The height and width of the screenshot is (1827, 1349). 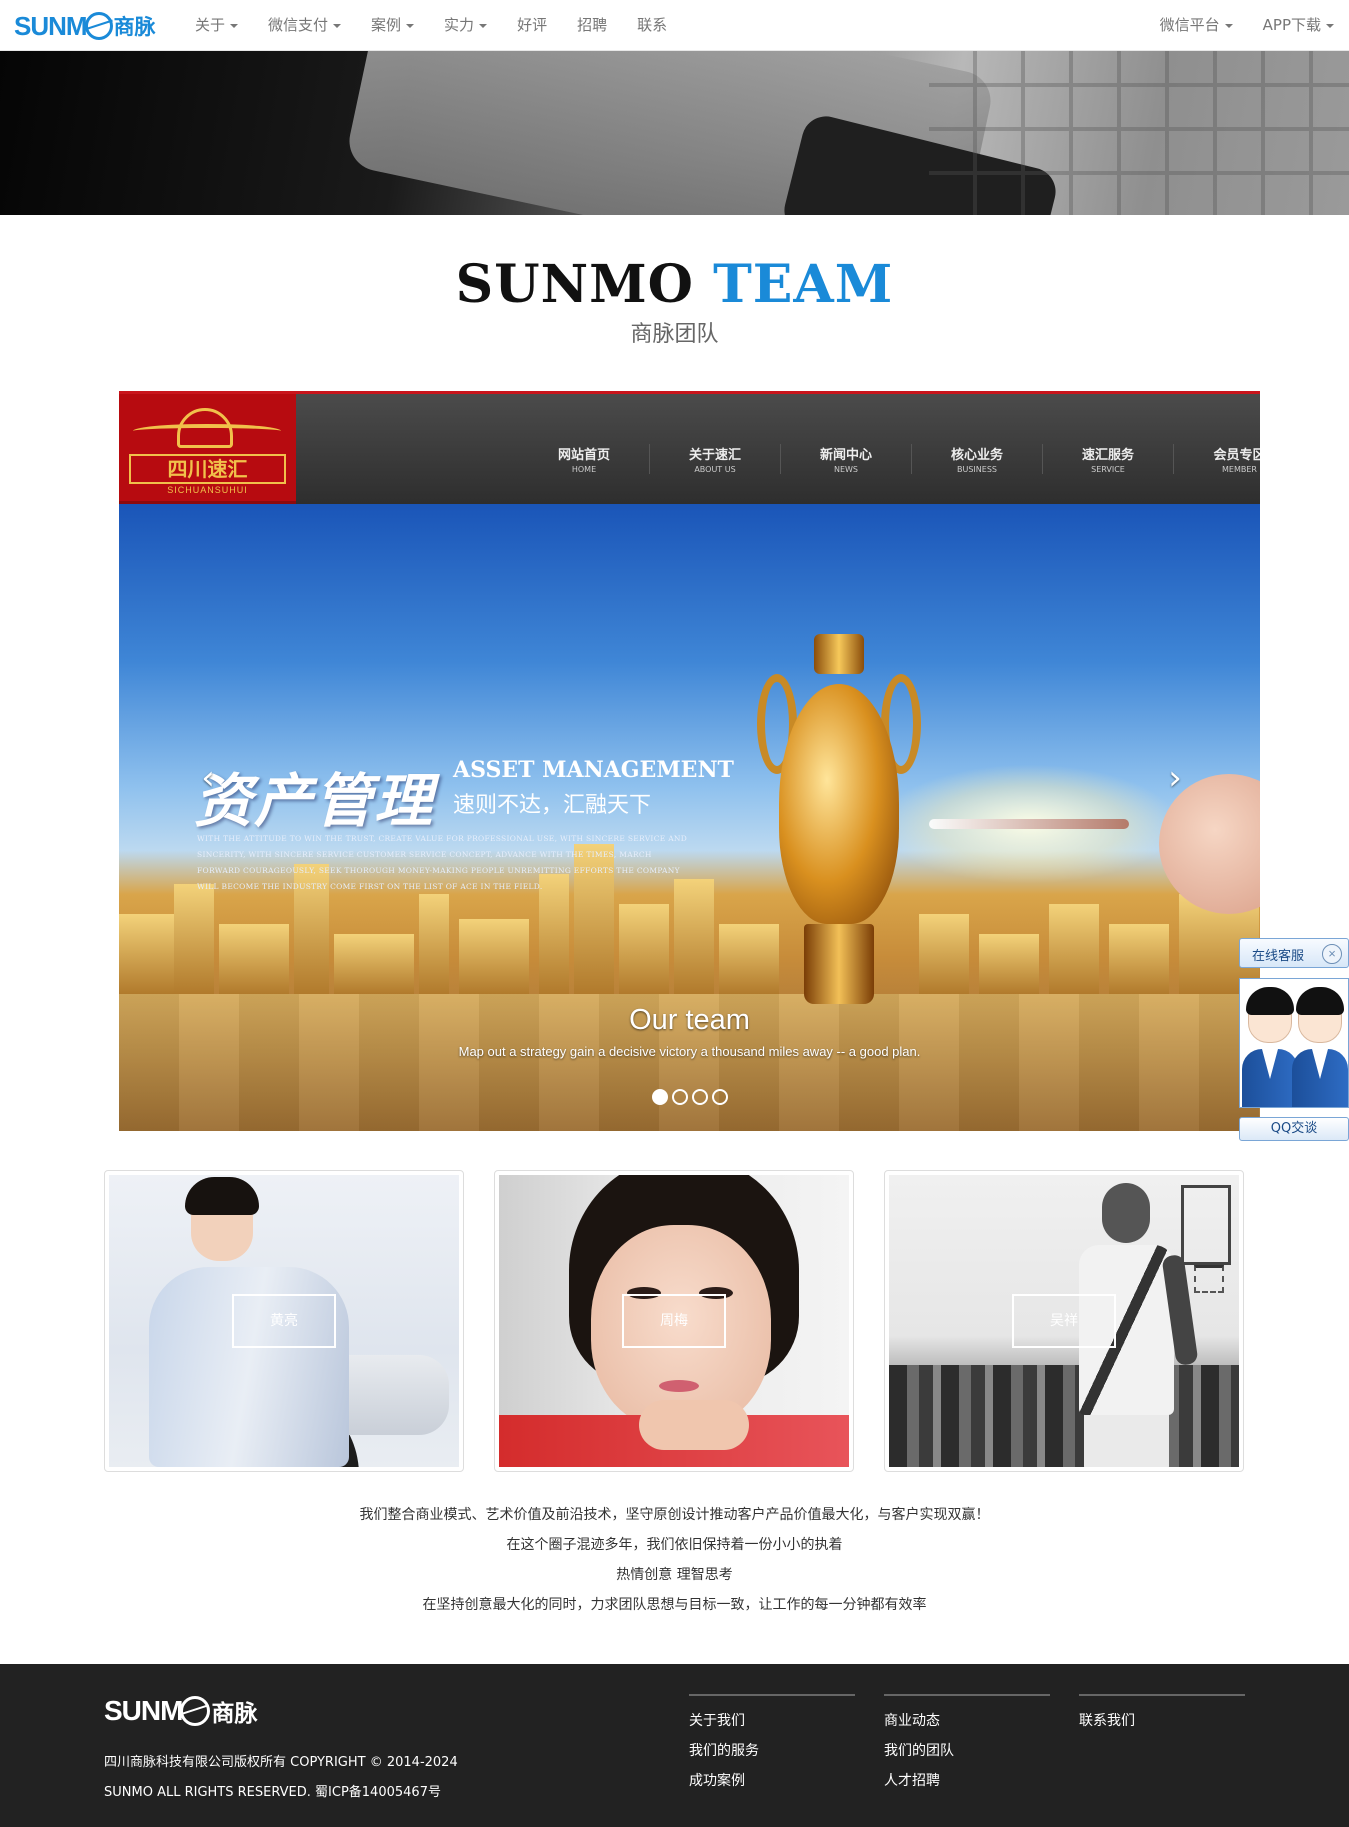 I want to click on team-photo: 周梅, so click(x=674, y=1321).